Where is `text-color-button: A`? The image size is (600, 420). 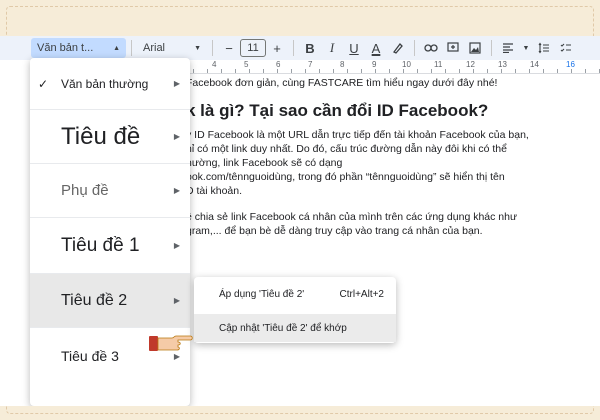
text-color-button: A is located at coordinates (376, 48).